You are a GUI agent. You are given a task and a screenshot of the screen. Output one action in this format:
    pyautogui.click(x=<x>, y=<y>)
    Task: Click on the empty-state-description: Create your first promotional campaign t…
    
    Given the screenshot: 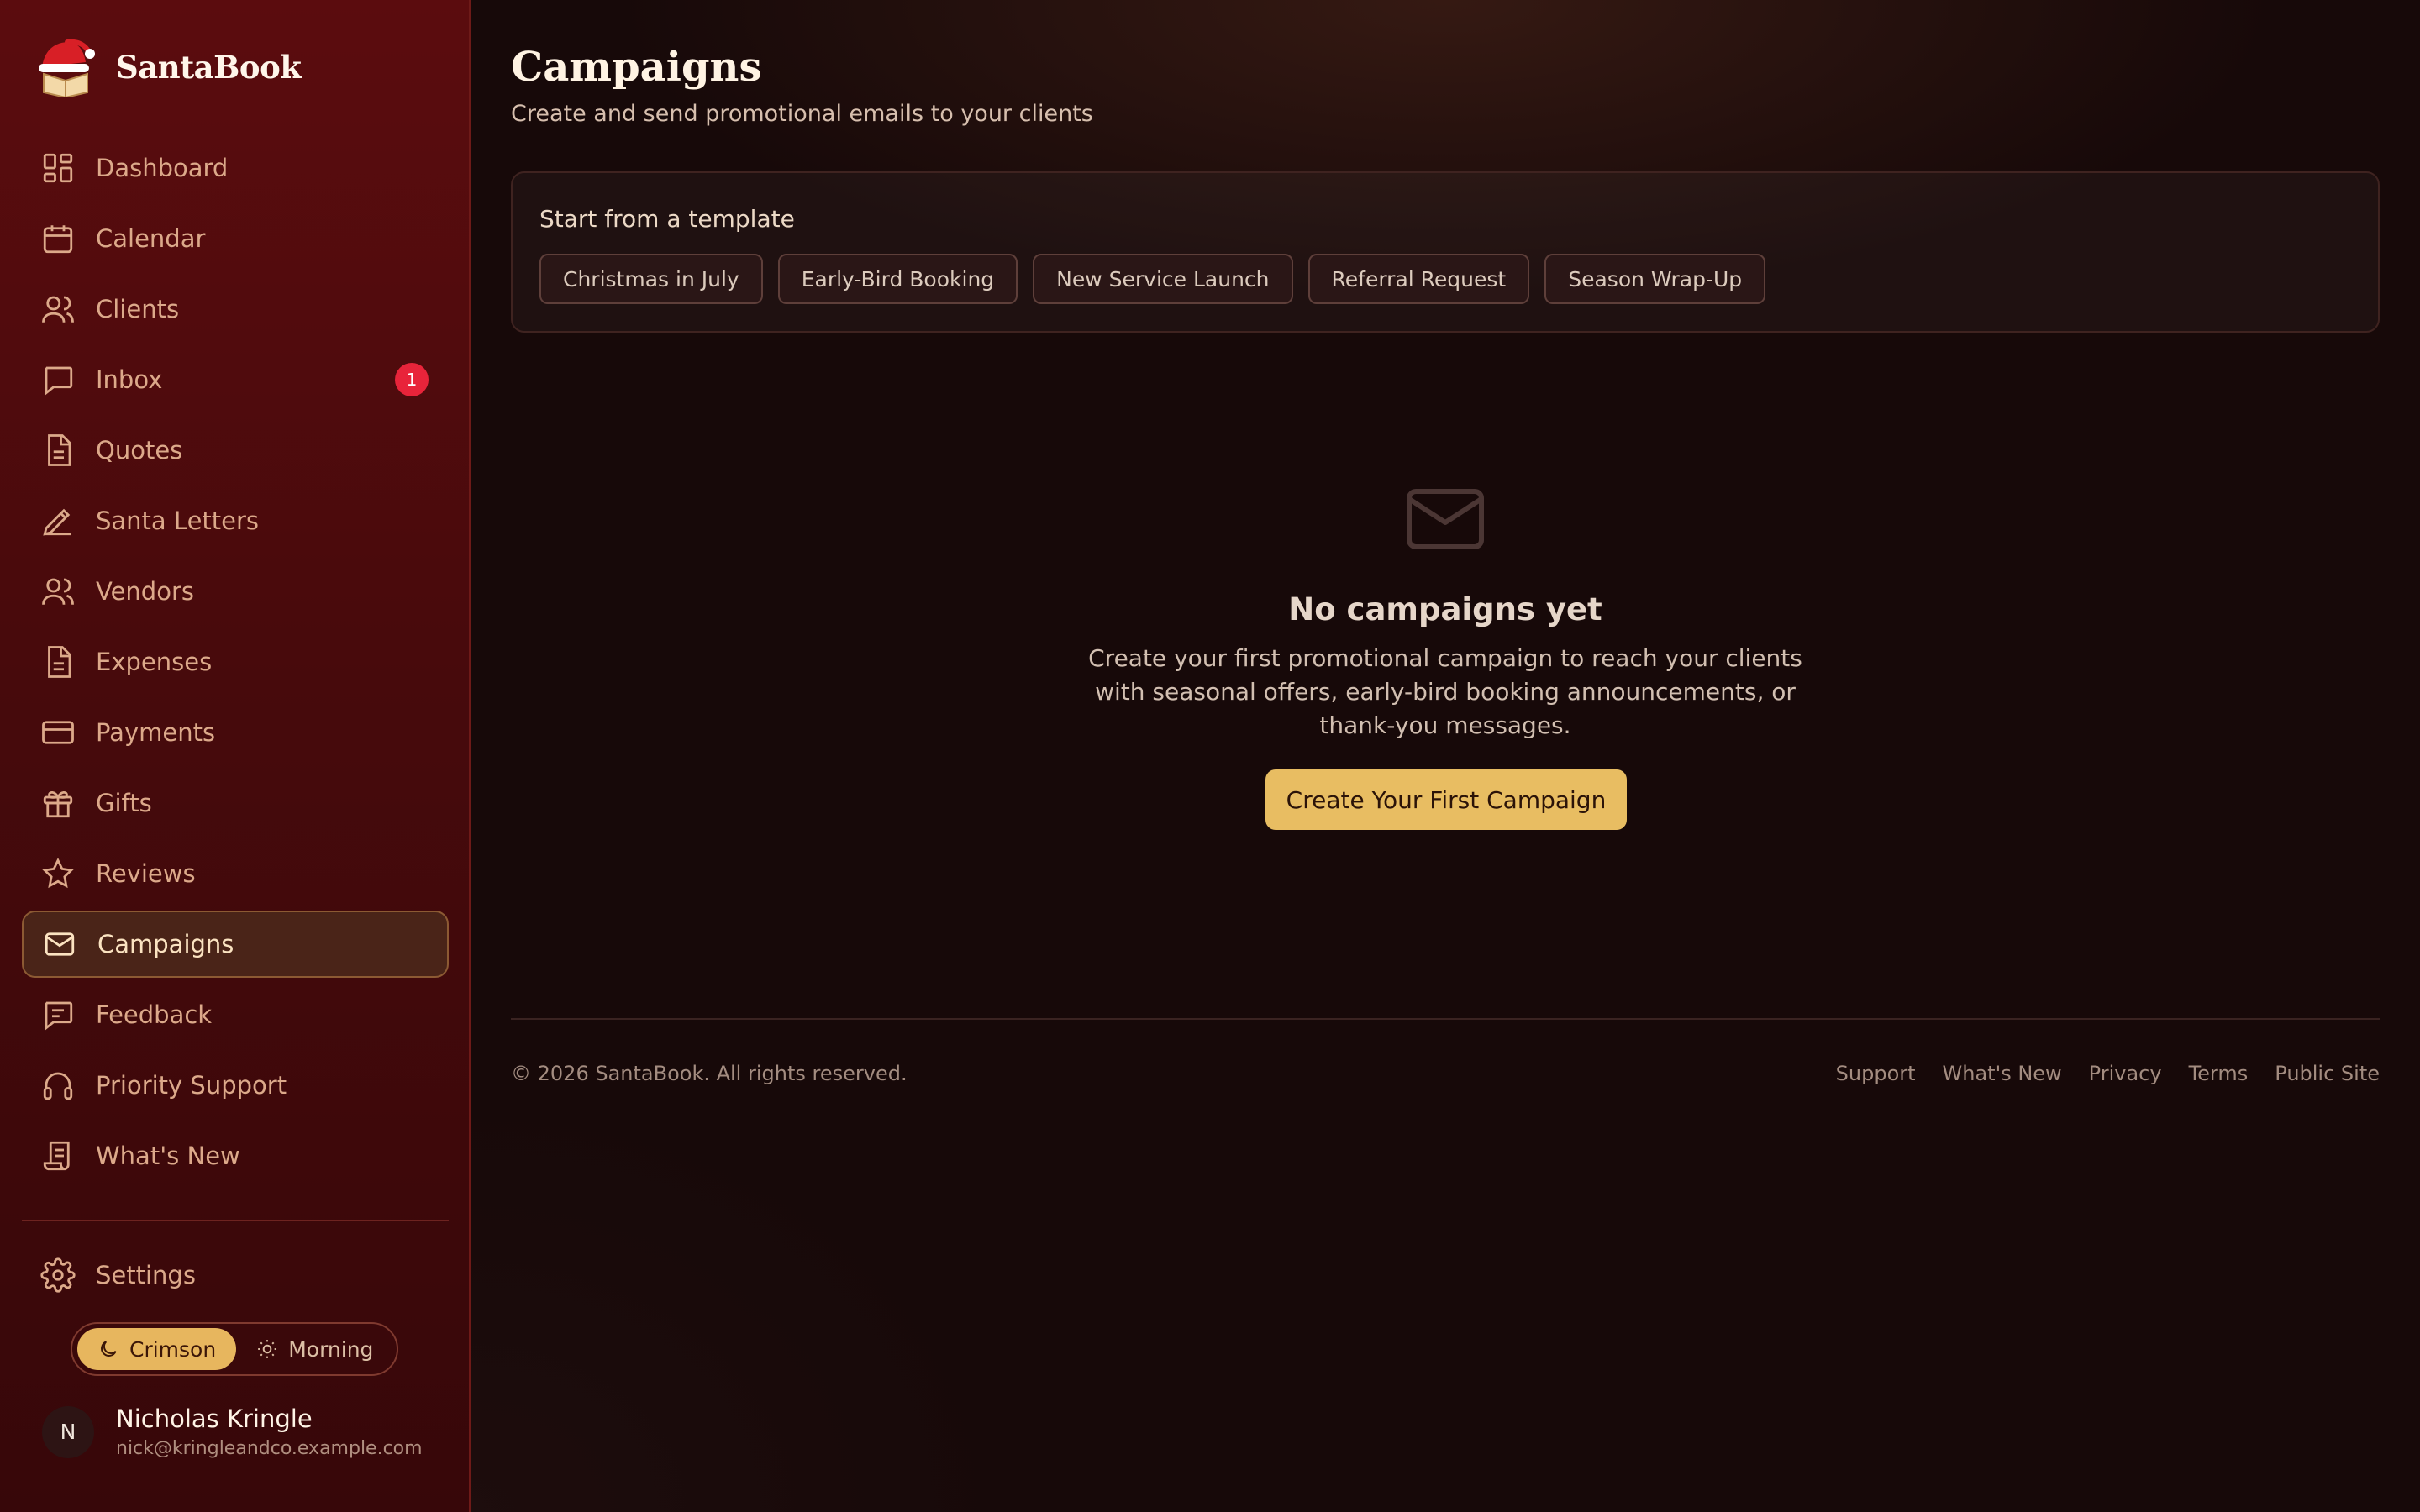 What is the action you would take?
    pyautogui.click(x=1445, y=691)
    